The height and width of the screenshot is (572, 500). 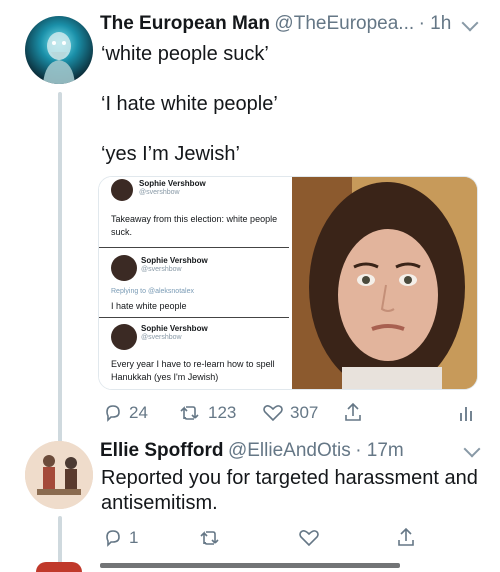 I want to click on handle: @EllieAndOtis, so click(x=289, y=450).